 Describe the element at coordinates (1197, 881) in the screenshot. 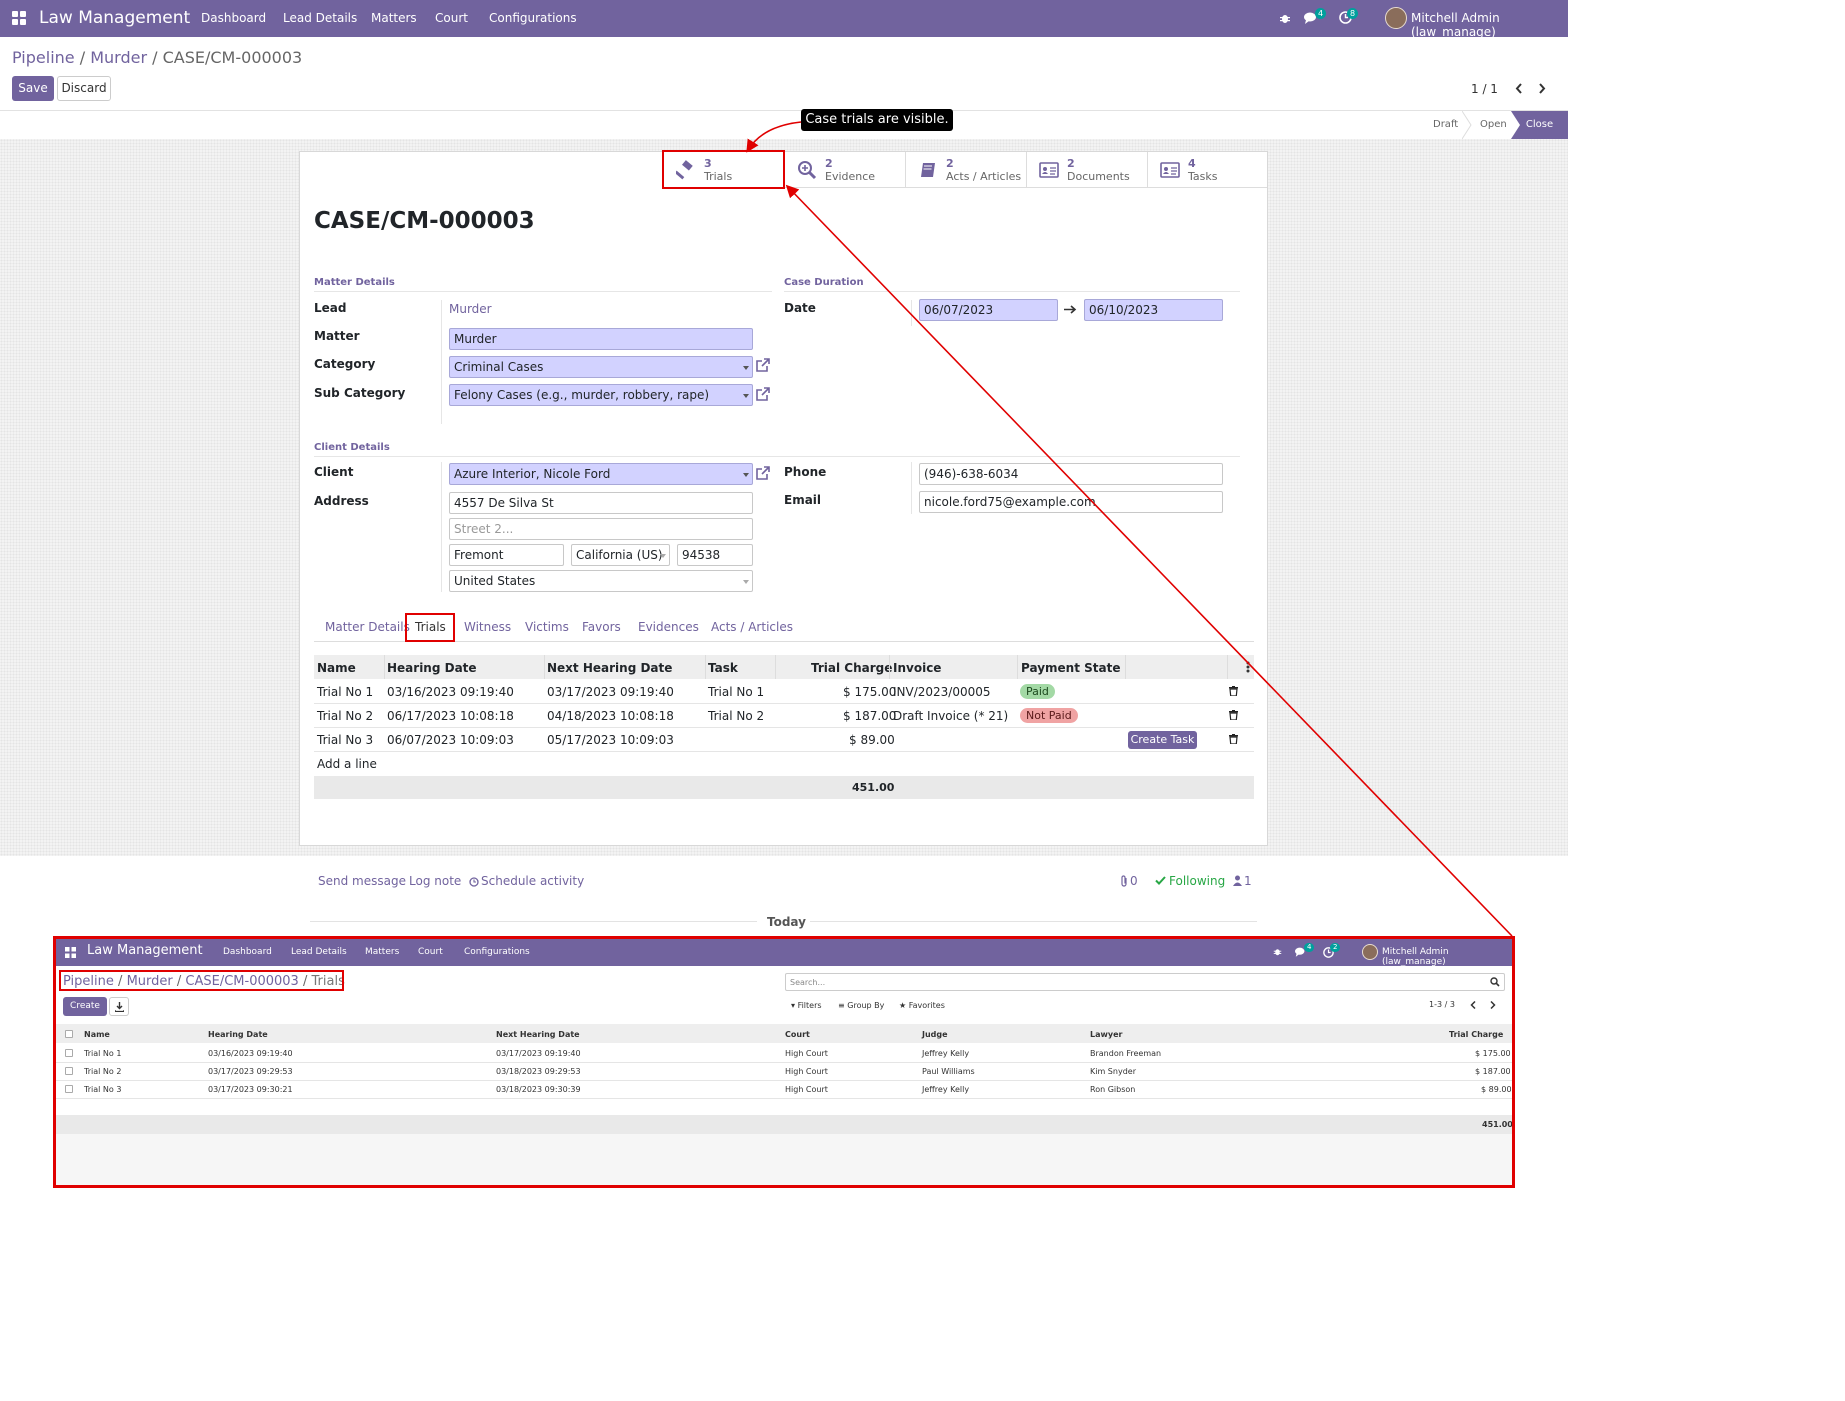

I see `following-button: Following` at that location.